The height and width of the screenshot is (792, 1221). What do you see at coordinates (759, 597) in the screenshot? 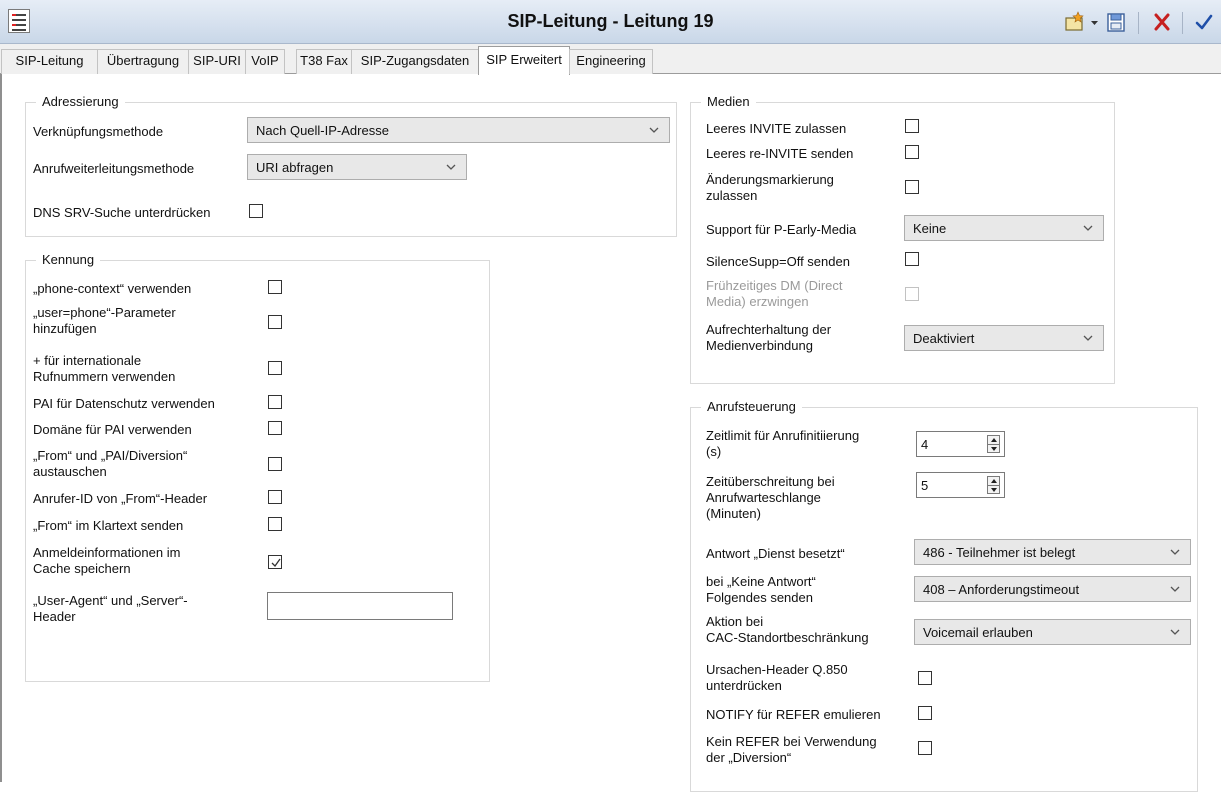
I see `keine-antwort-label-2: Folgendes senden` at bounding box center [759, 597].